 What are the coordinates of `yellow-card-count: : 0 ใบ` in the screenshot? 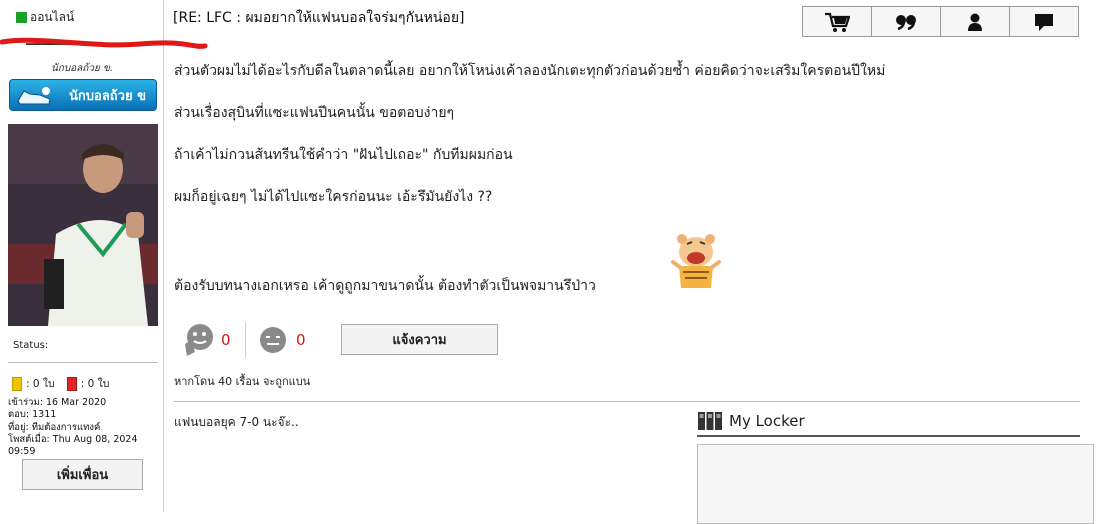 It's located at (40, 384).